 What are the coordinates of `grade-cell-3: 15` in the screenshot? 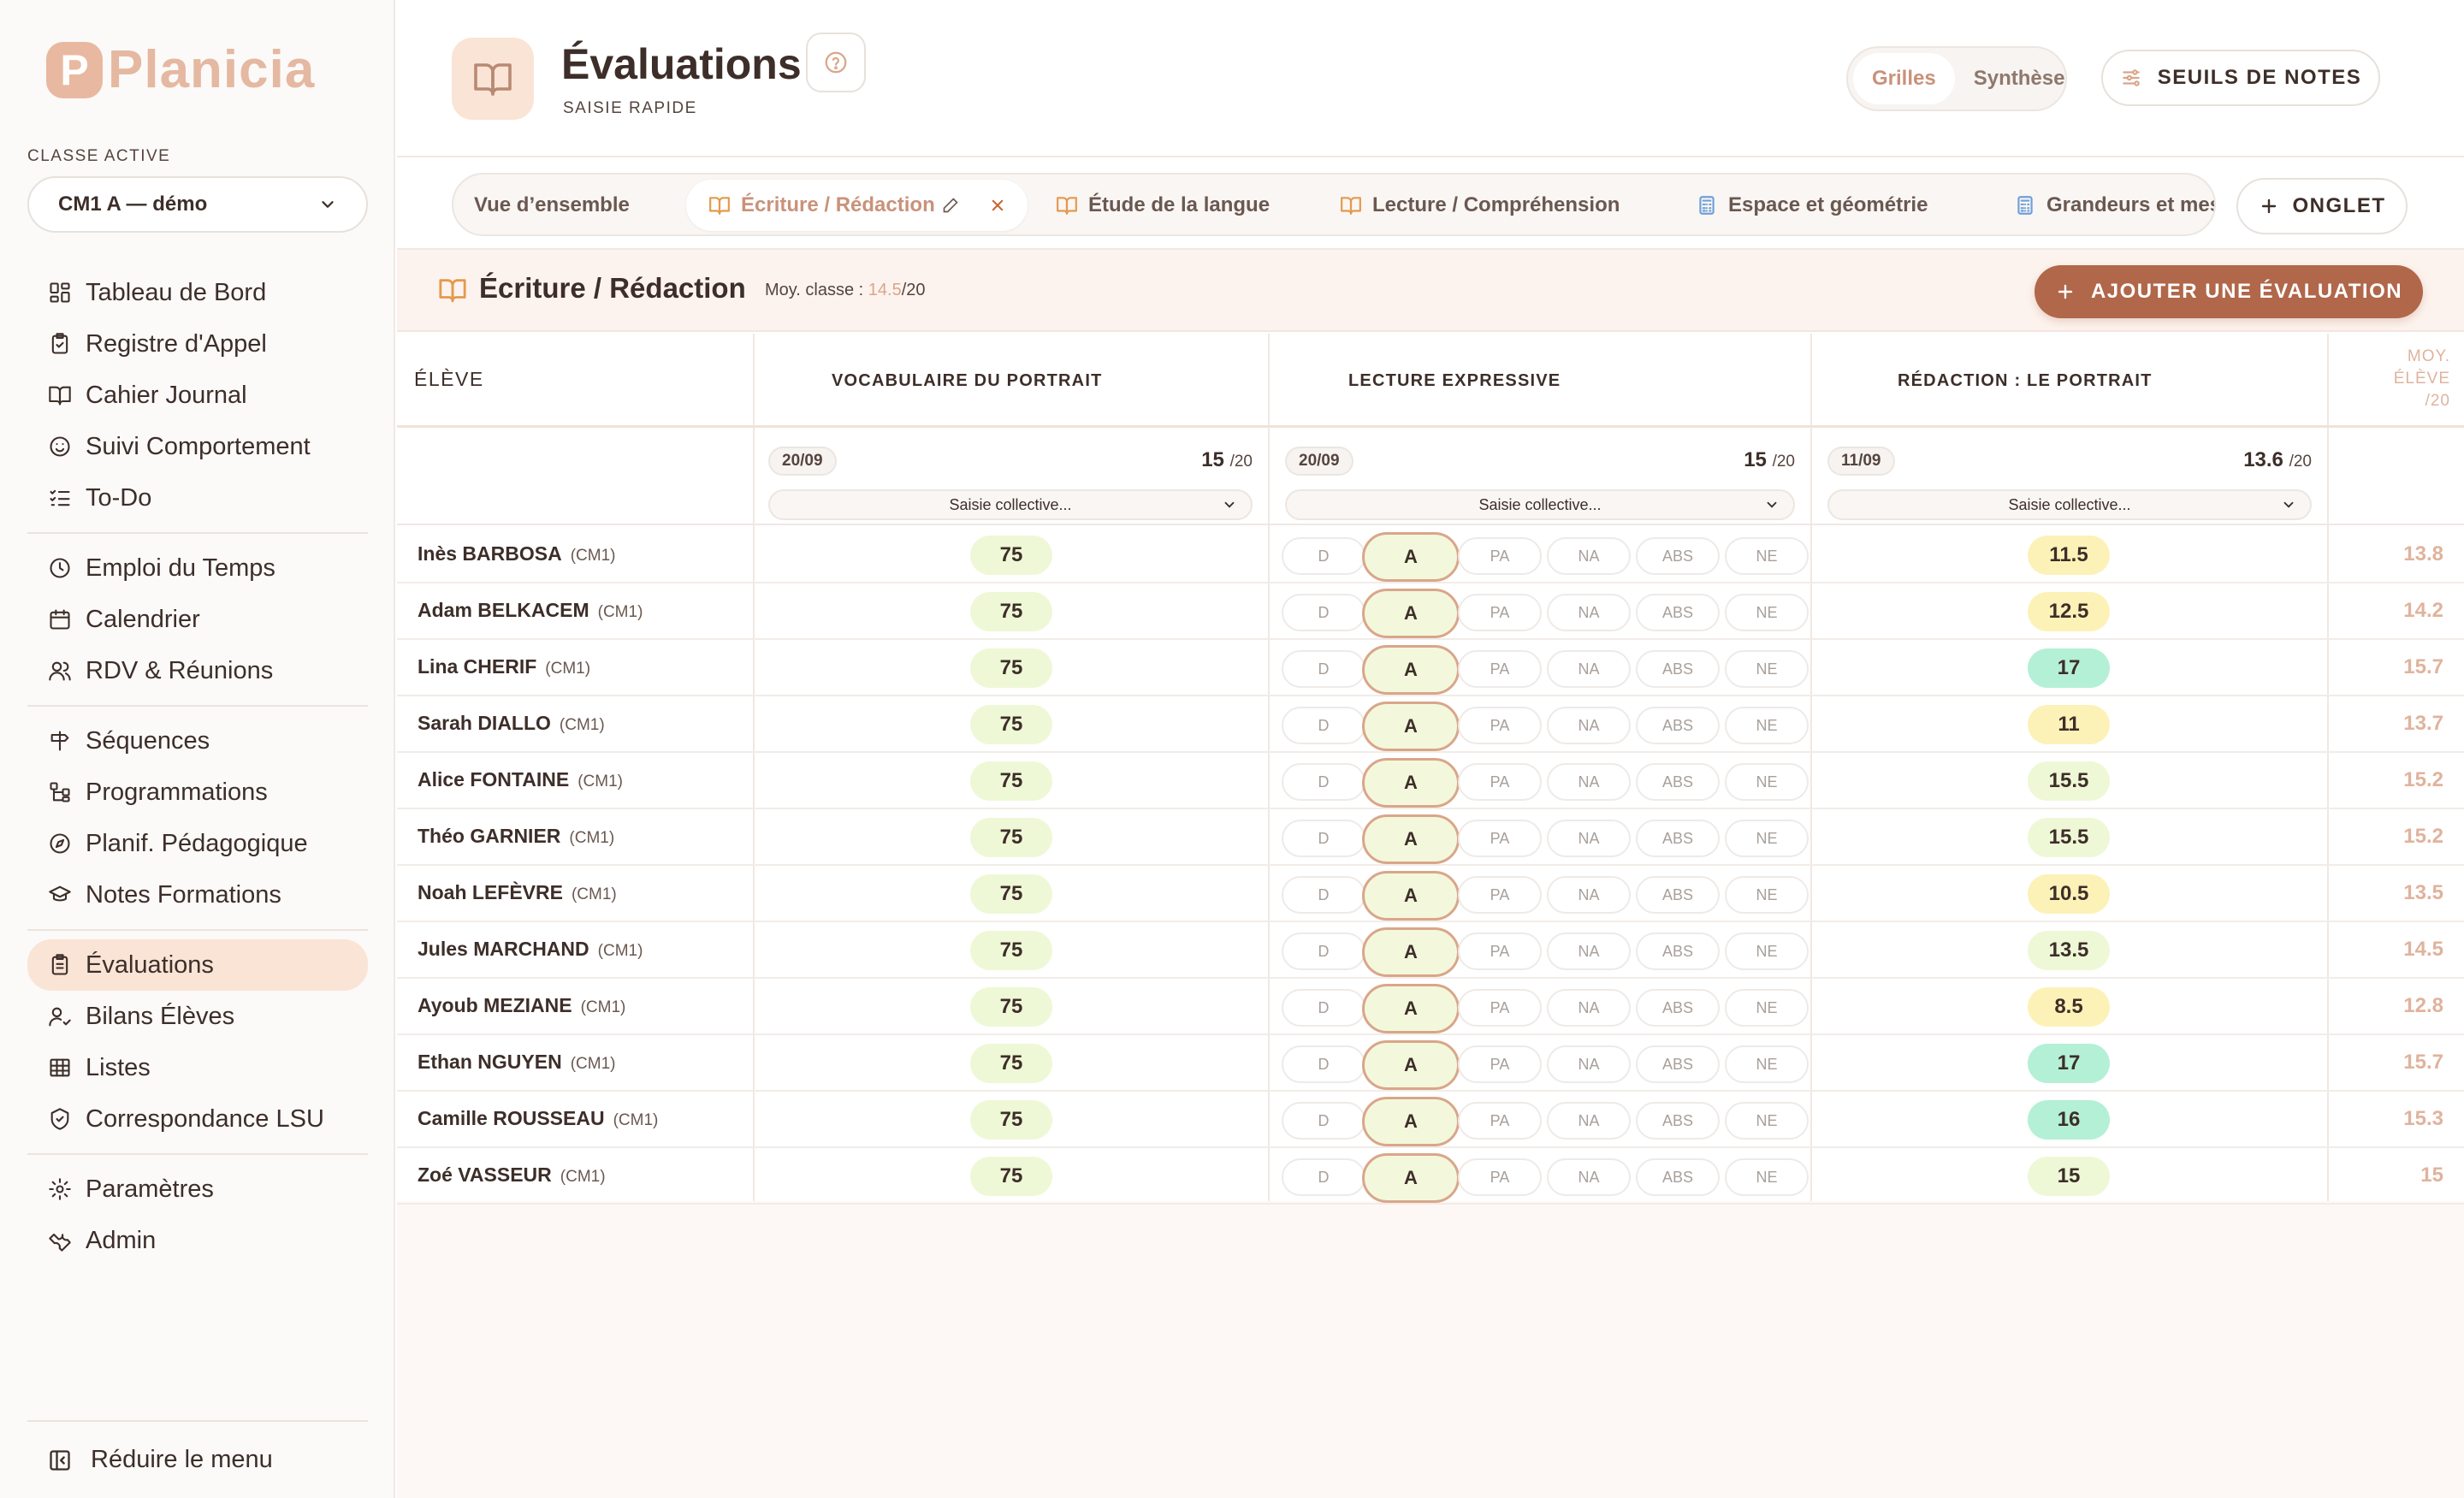 It's located at (2069, 1176).